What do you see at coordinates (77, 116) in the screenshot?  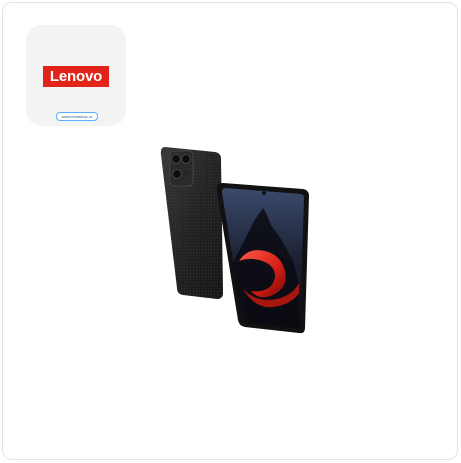 I see `brand-url-badge: www.recashop.ro` at bounding box center [77, 116].